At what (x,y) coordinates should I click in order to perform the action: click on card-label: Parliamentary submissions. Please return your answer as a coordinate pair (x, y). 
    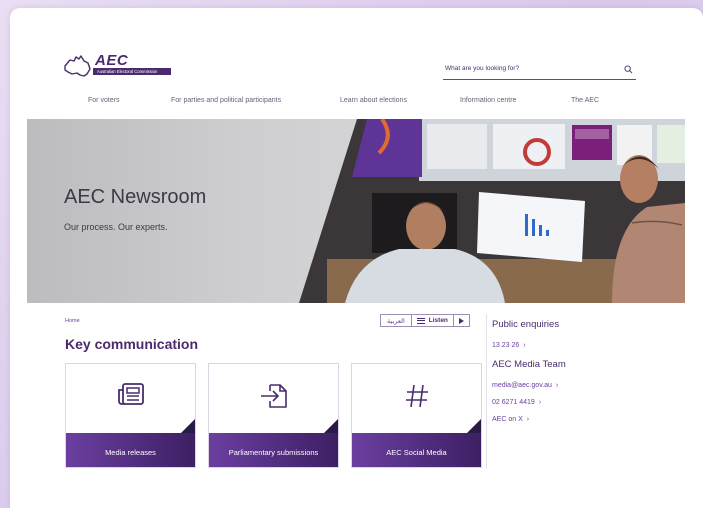
    Looking at the image, I should click on (273, 452).